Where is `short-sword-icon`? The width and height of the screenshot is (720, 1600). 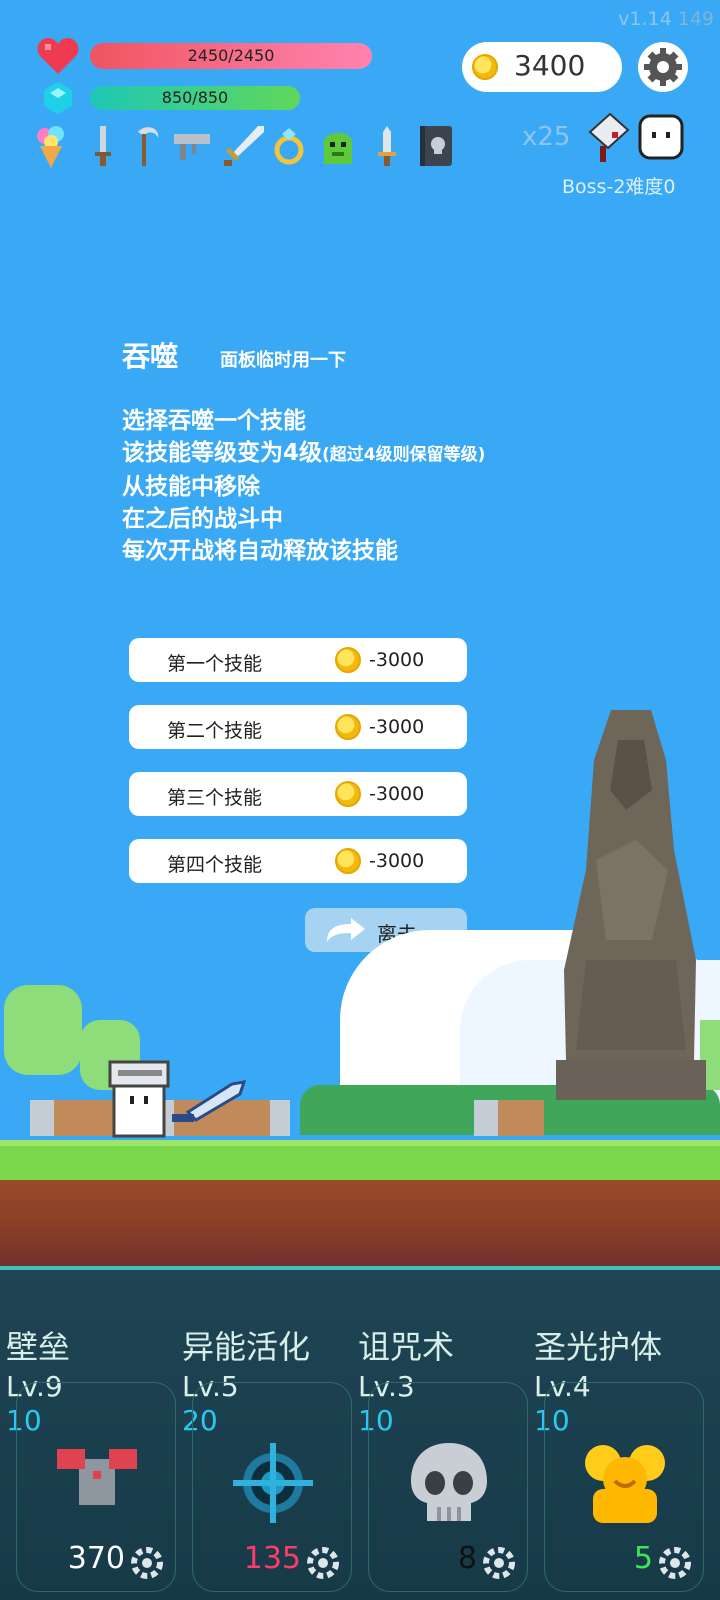 short-sword-icon is located at coordinates (389, 146).